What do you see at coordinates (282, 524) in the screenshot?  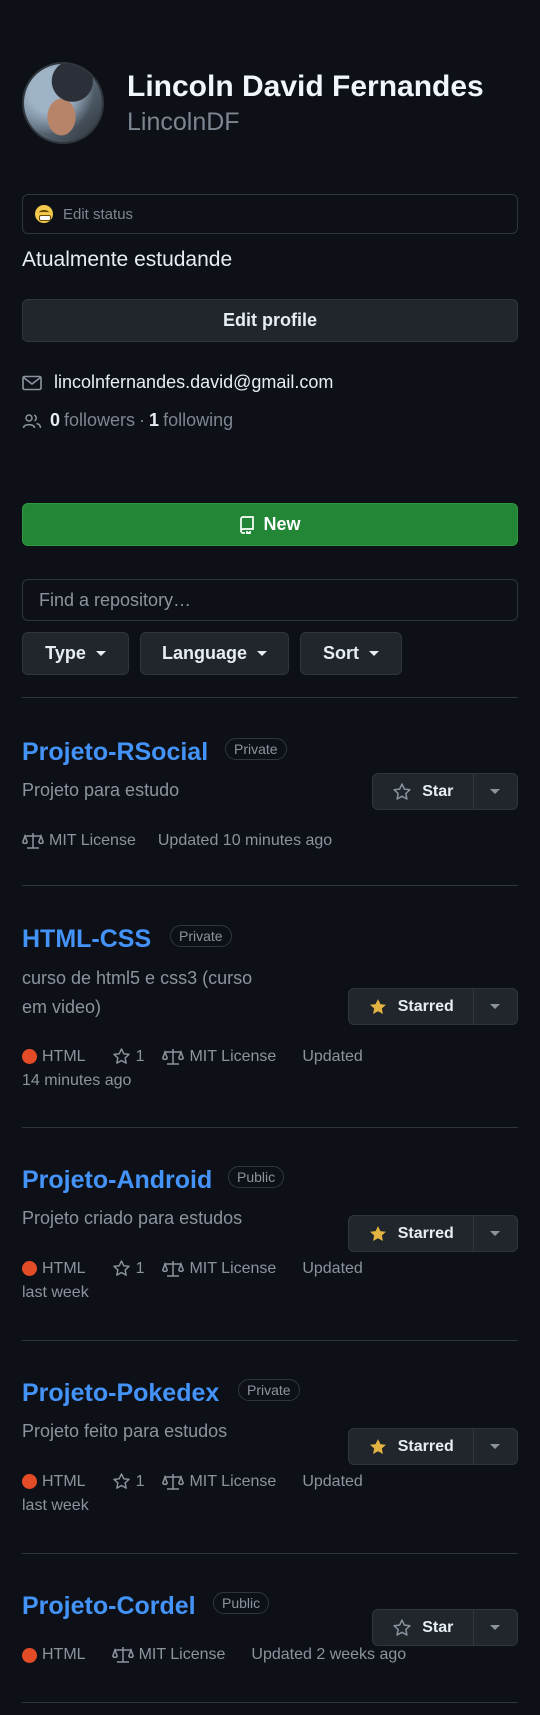 I see `new-button-label: New` at bounding box center [282, 524].